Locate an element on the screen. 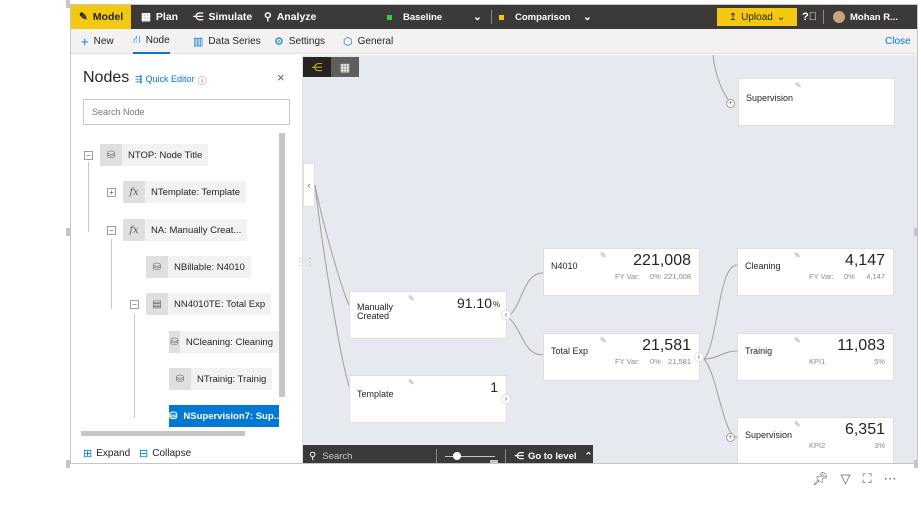 The width and height of the screenshot is (921, 518). horizontal-scrollbar is located at coordinates (163, 433).